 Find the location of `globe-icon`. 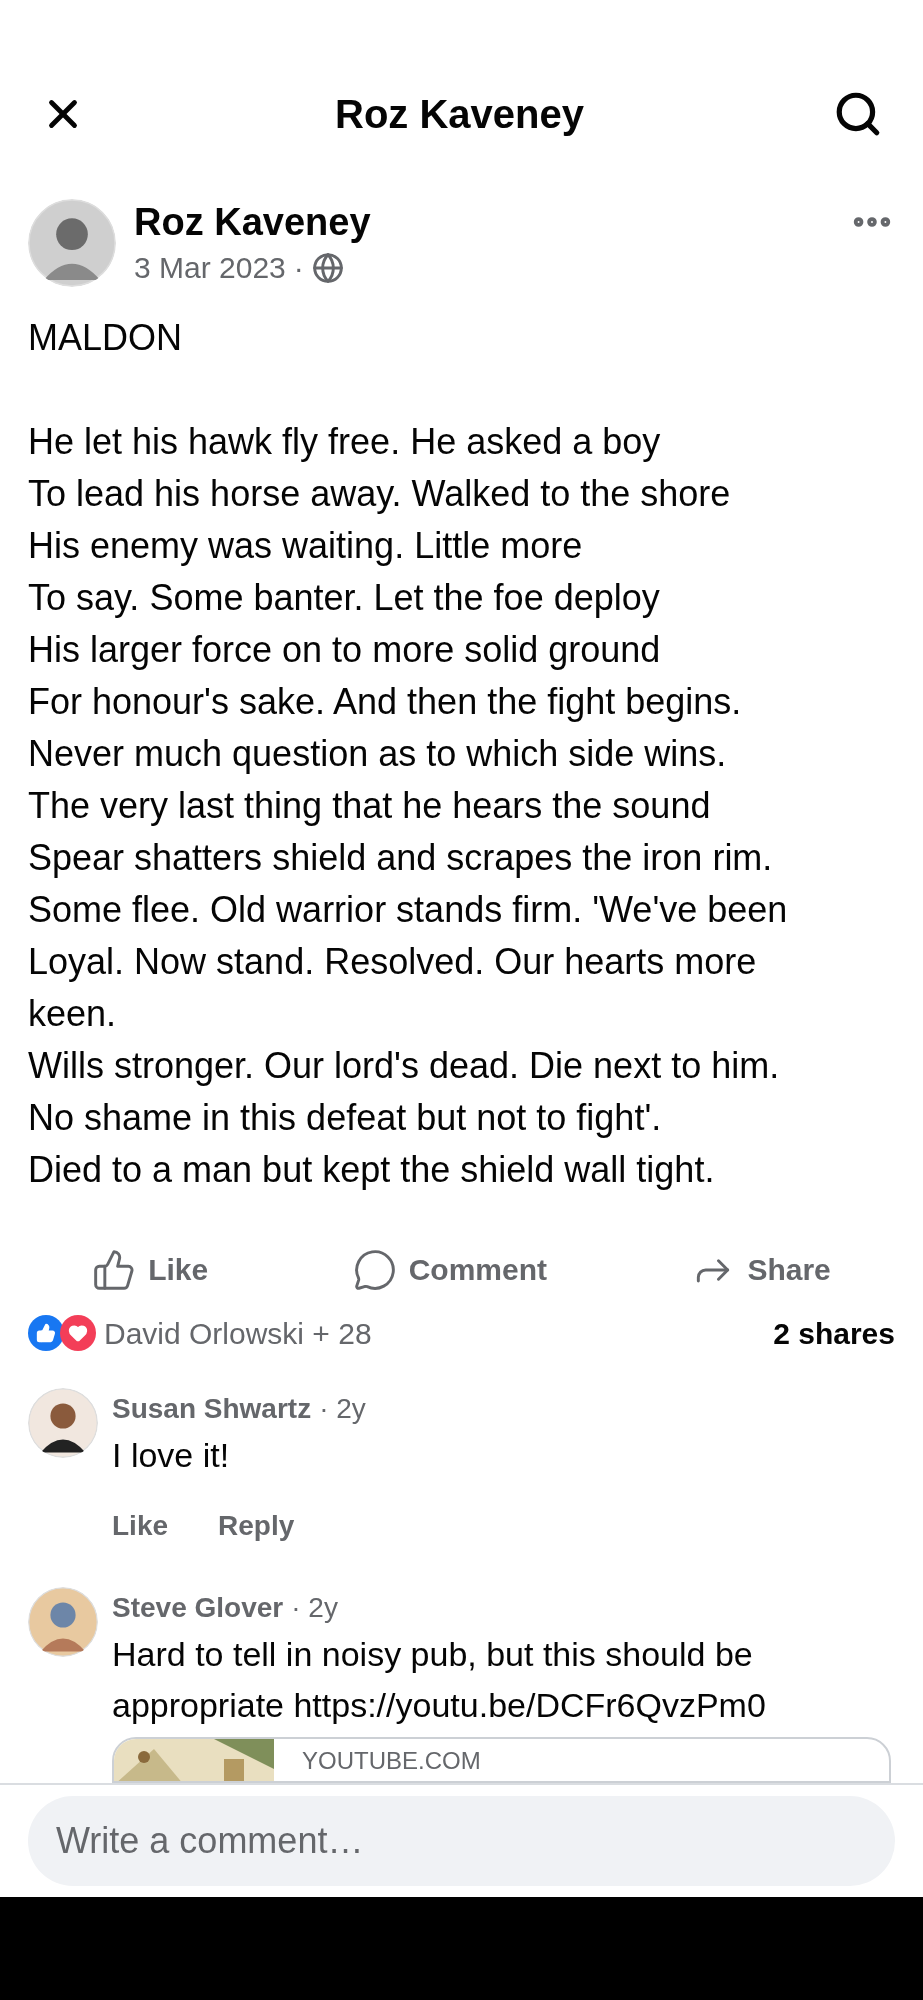

globe-icon is located at coordinates (327, 267).